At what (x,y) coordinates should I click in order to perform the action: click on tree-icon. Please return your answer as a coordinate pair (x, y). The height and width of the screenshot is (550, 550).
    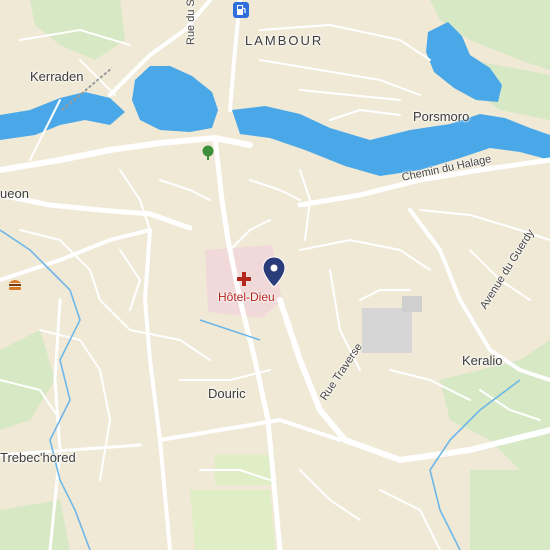
    Looking at the image, I should click on (208, 153).